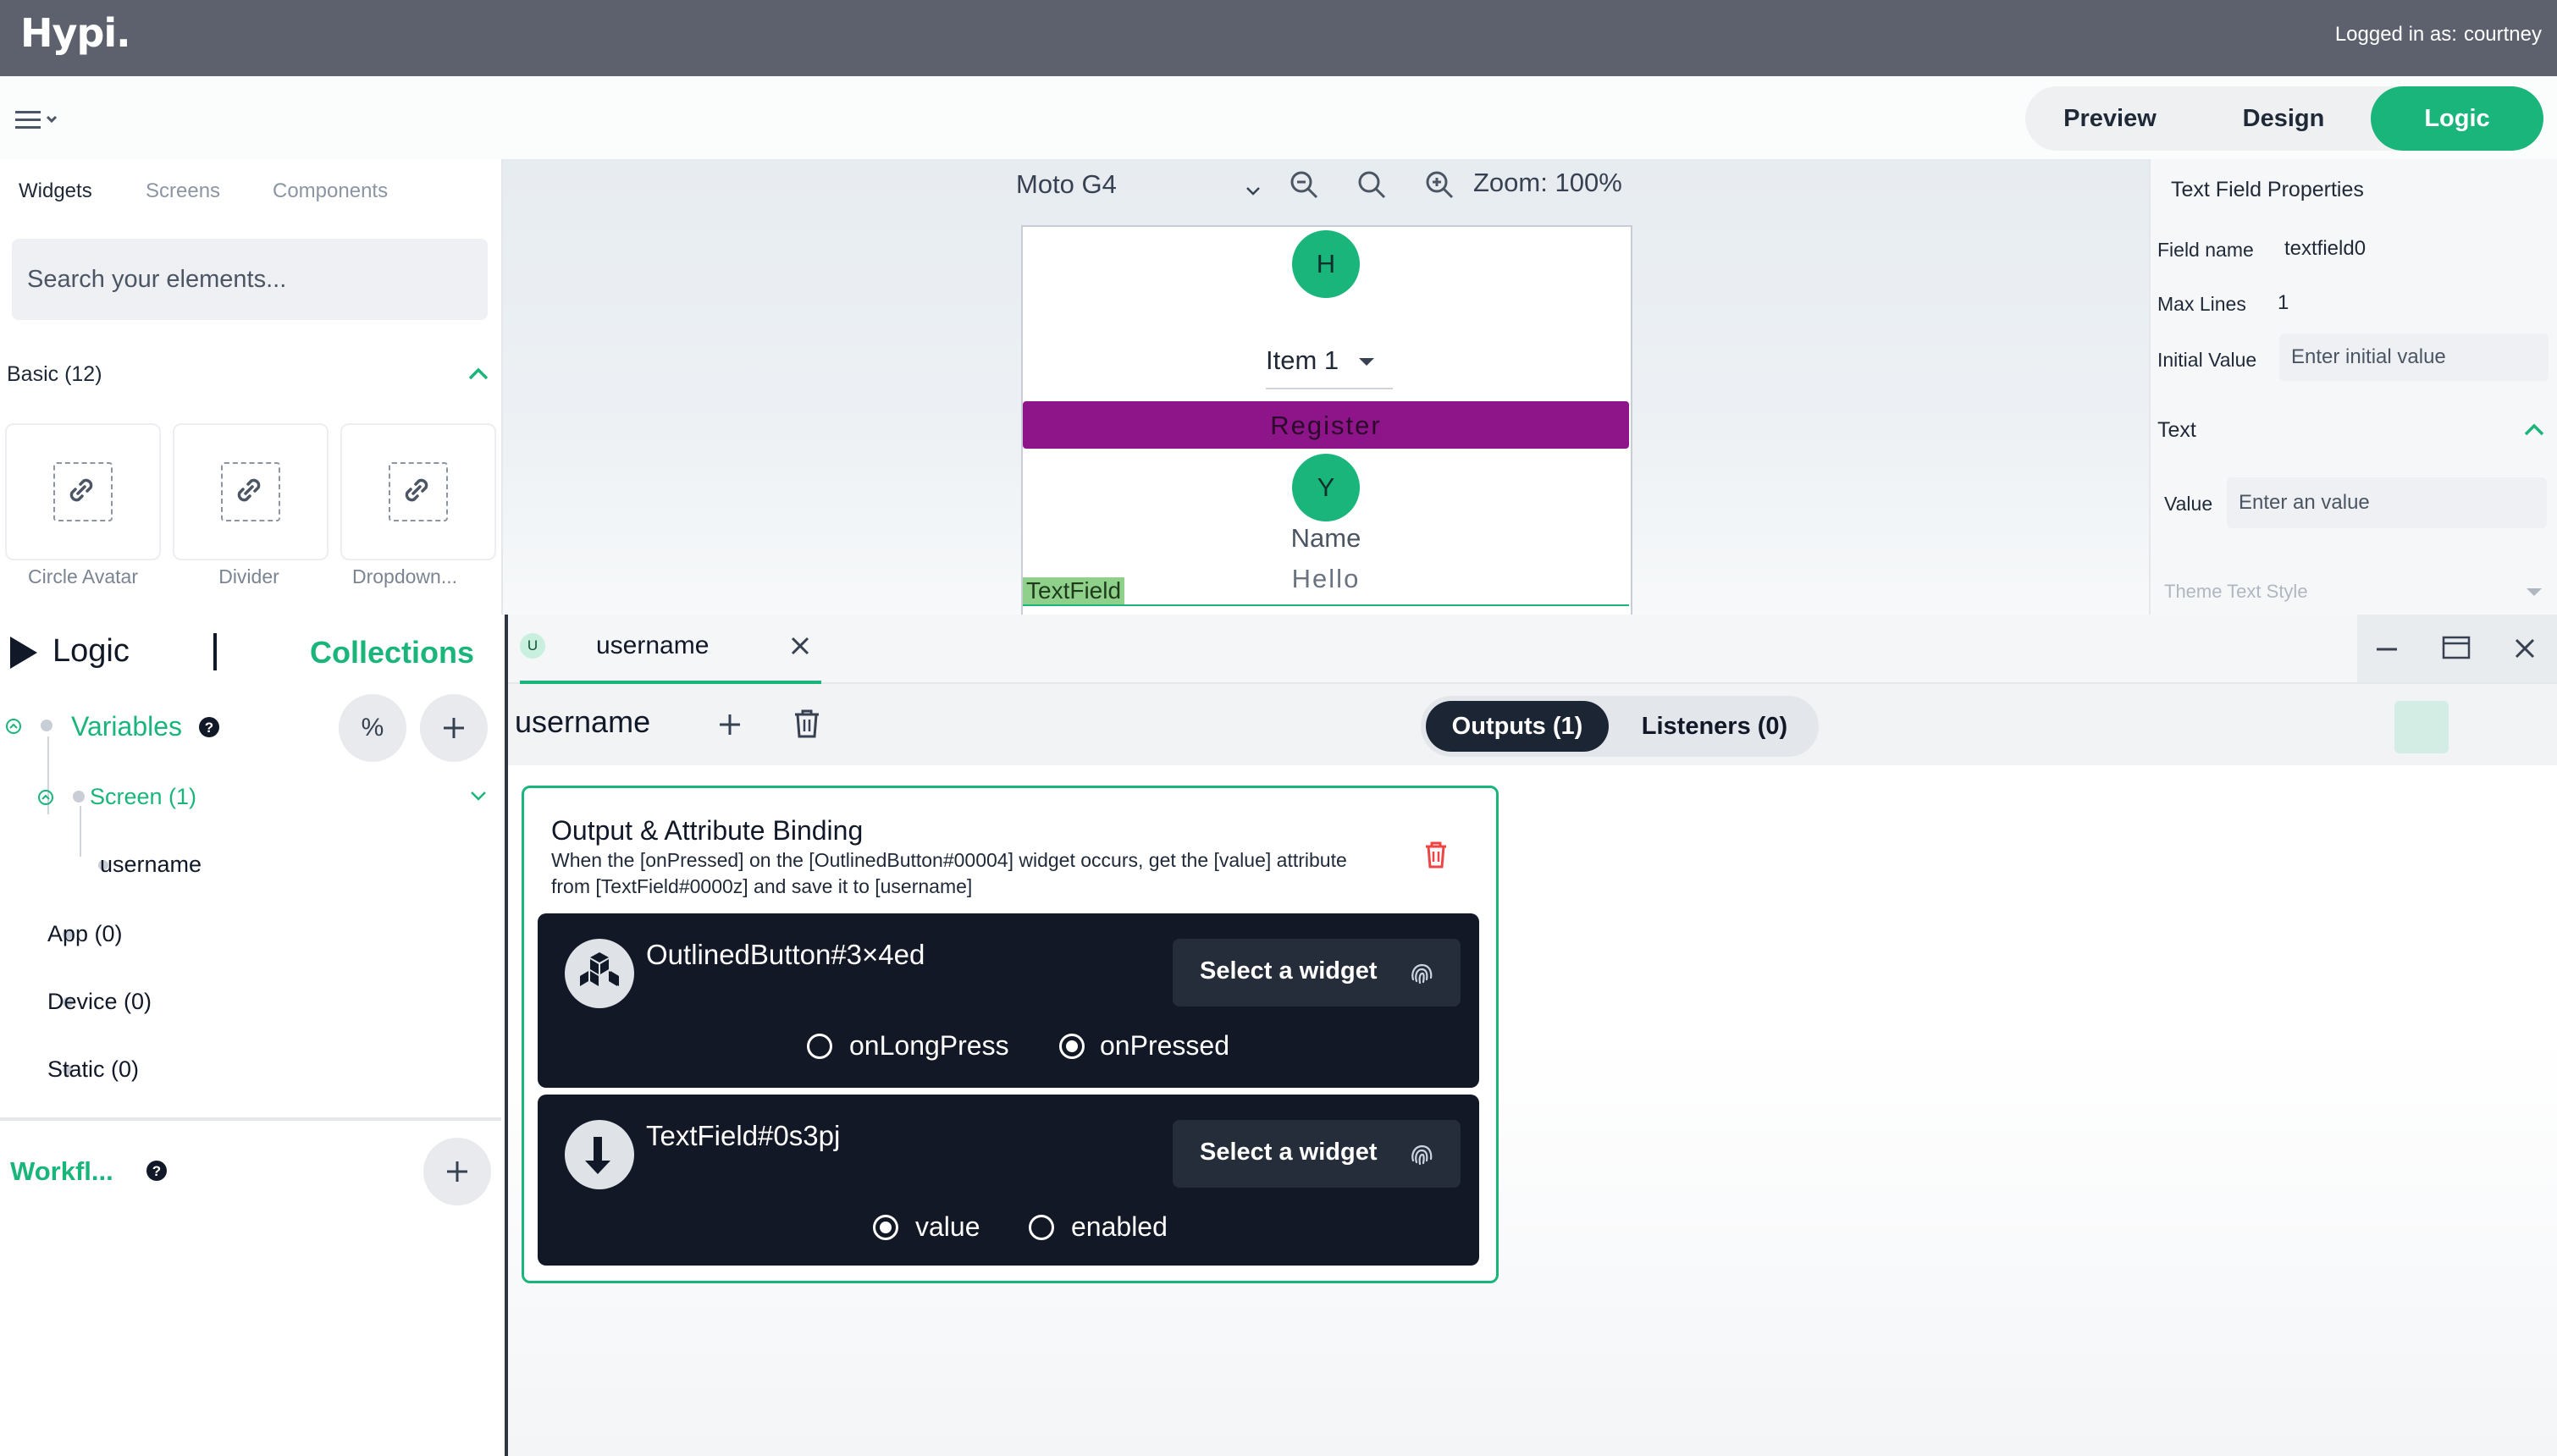  I want to click on minimize-icon, so click(2387, 649).